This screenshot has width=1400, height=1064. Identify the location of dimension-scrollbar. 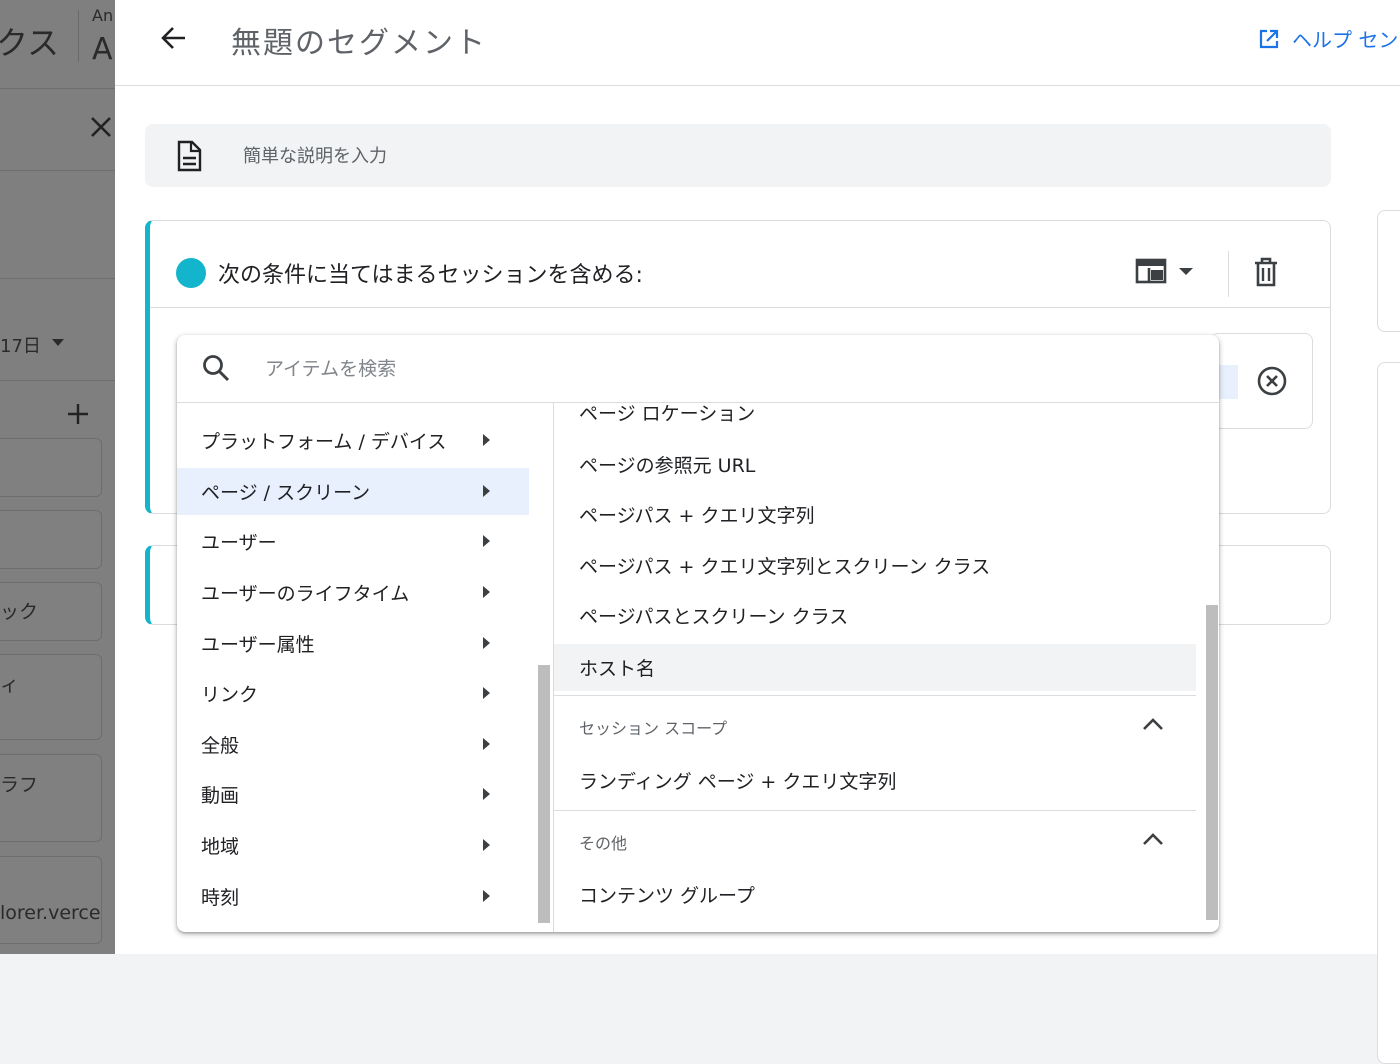
(1212, 762).